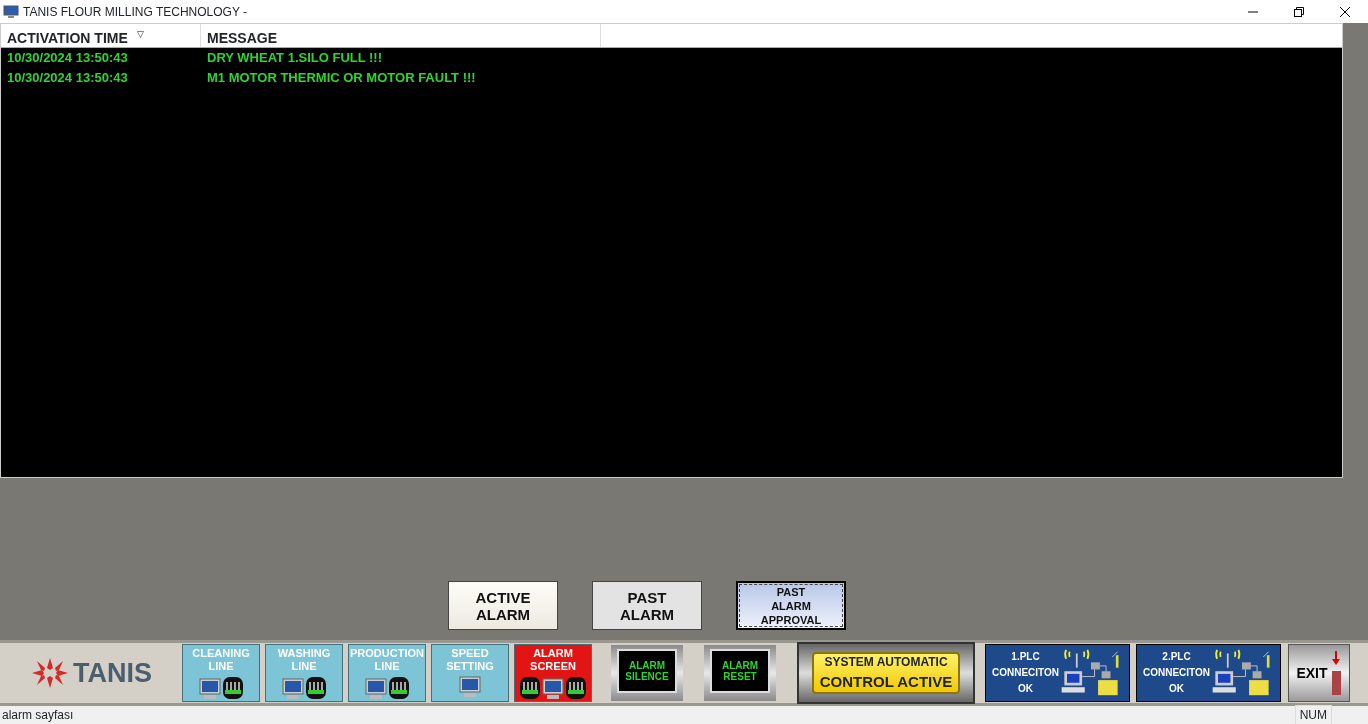 This screenshot has width=1368, height=724. Describe the element at coordinates (294, 58) in the screenshot. I see `table-cell-text: DRY WHEAT 1.SILO FULL !!!` at that location.